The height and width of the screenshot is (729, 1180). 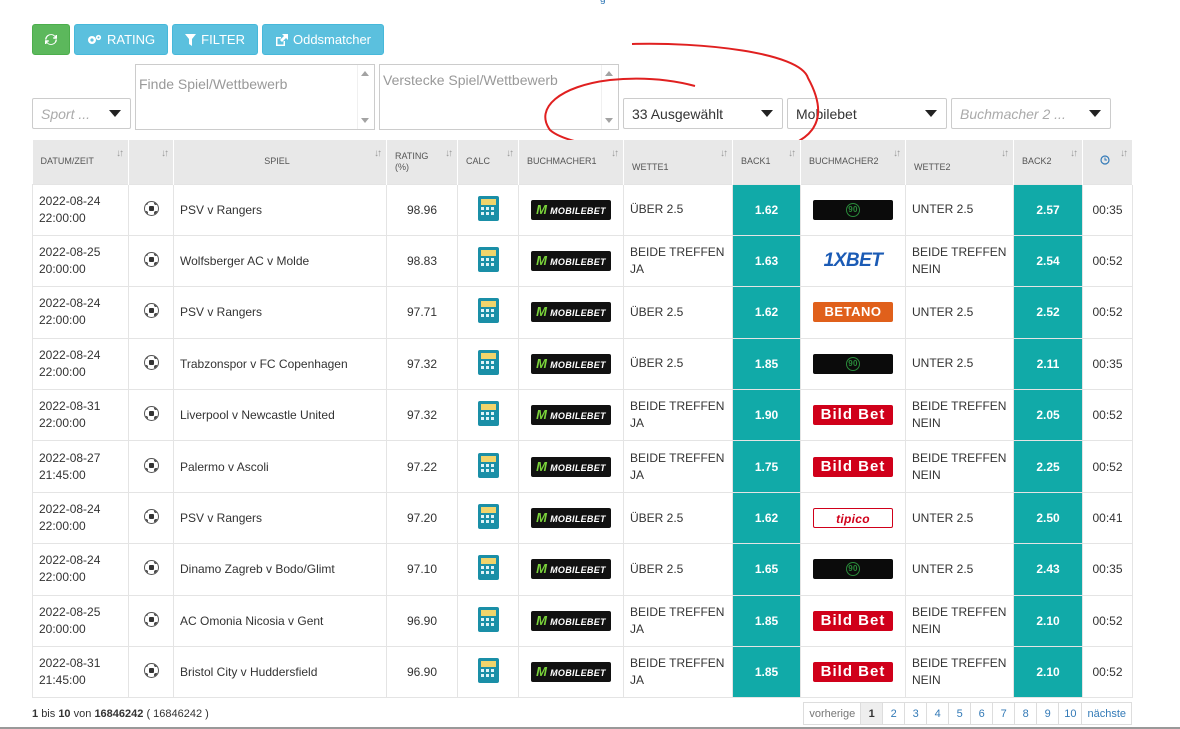 I want to click on back2-cell: 2.52, so click(x=1048, y=312).